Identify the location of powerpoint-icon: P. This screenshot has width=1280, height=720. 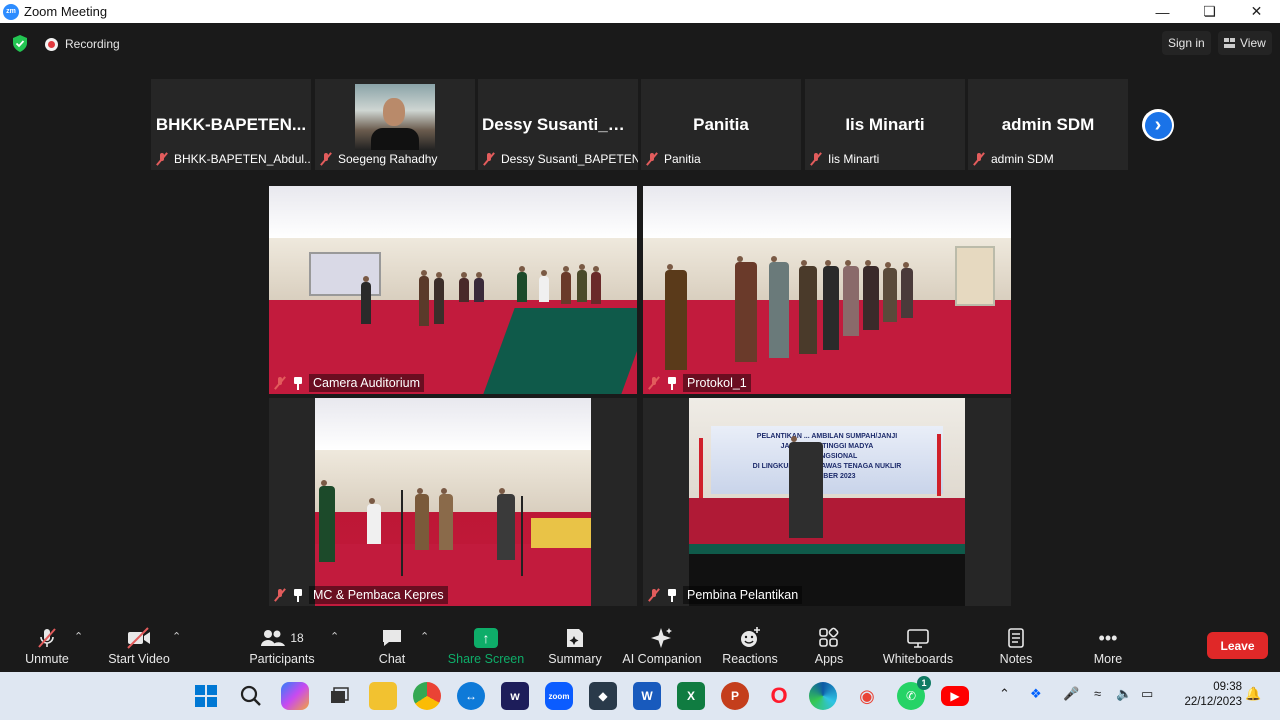
(735, 696).